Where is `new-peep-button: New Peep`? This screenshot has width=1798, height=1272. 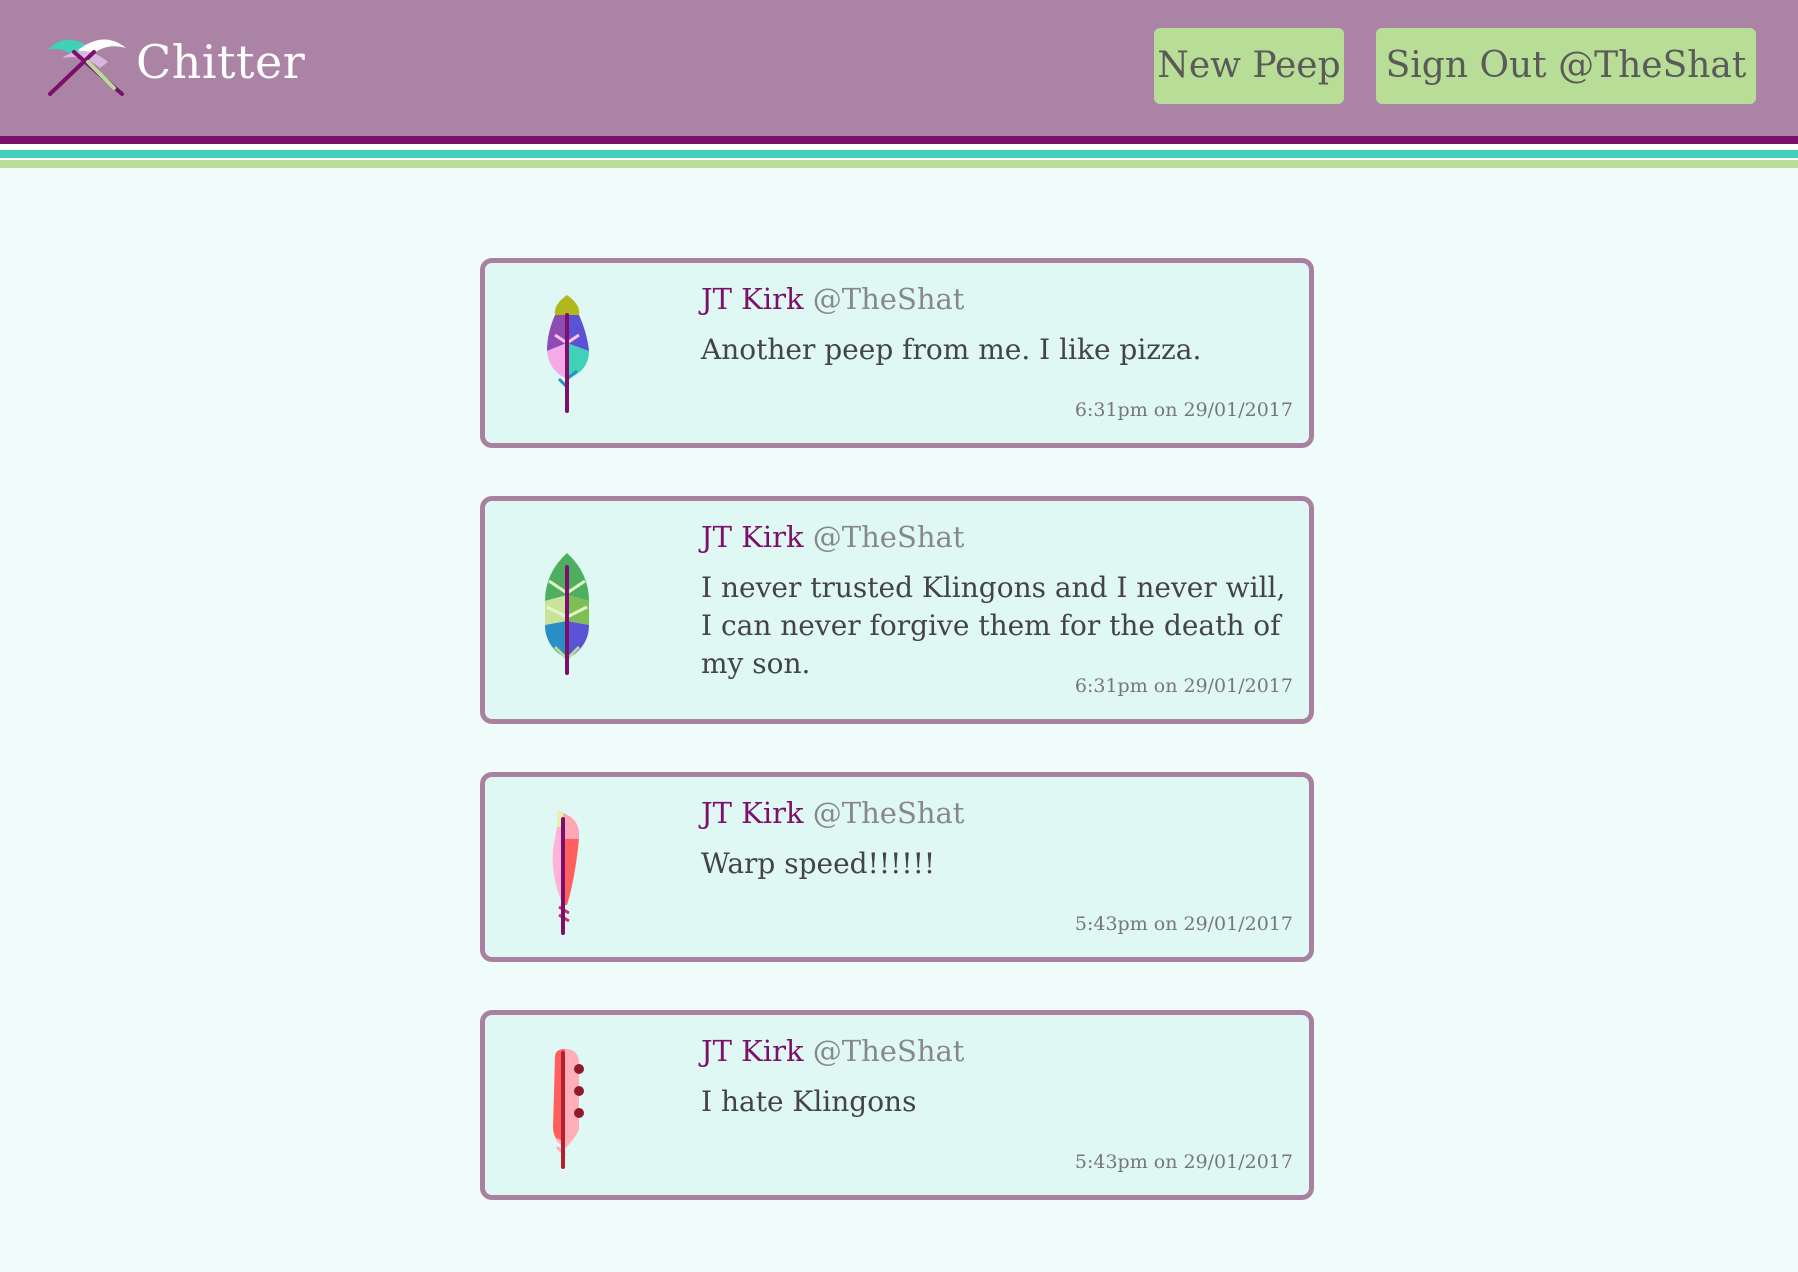
new-peep-button: New Peep is located at coordinates (1249, 66).